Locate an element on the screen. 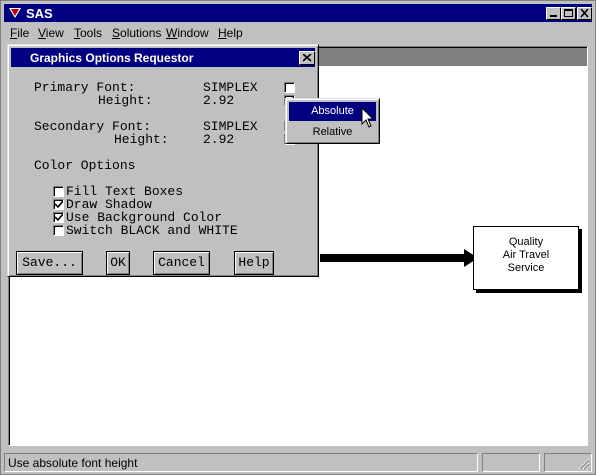 The width and height of the screenshot is (596, 475). node-label-line-1: Quality is located at coordinates (526, 242).